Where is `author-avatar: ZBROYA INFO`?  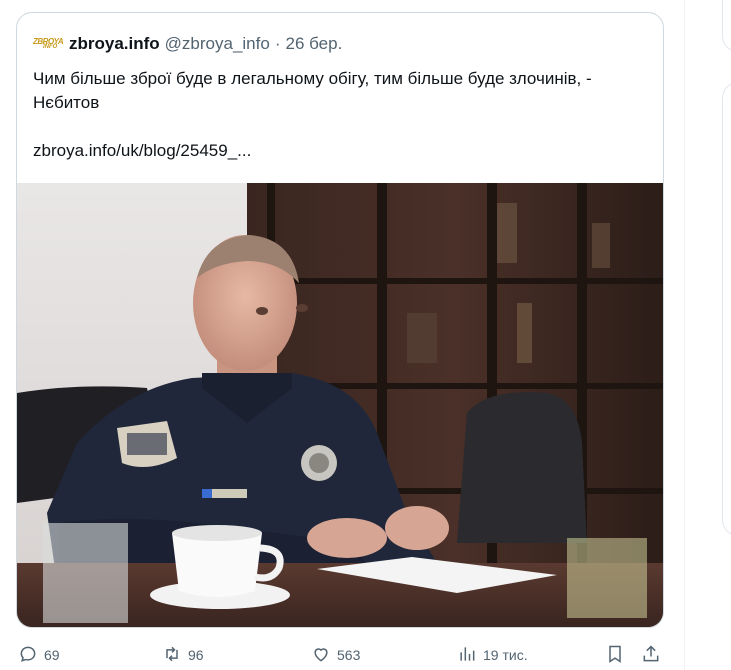
author-avatar: ZBROYA INFO is located at coordinates (48, 44).